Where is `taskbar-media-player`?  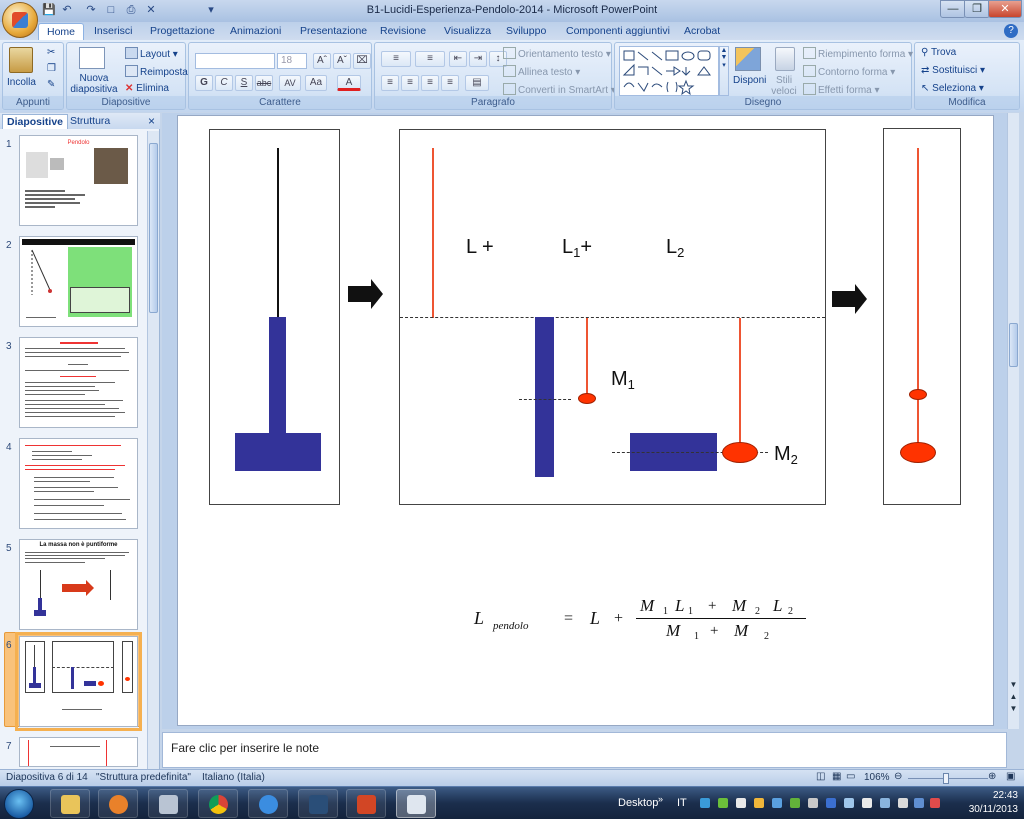
taskbar-media-player is located at coordinates (118, 803).